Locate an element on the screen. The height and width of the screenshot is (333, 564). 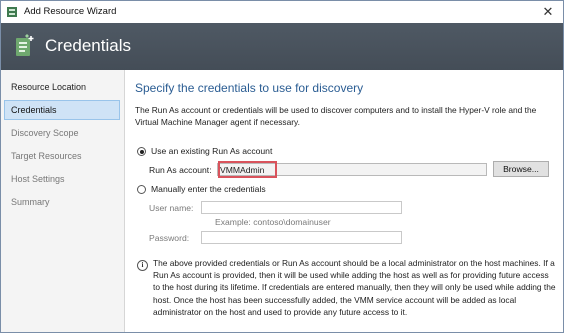
page-banner: Credentials is located at coordinates (282, 46).